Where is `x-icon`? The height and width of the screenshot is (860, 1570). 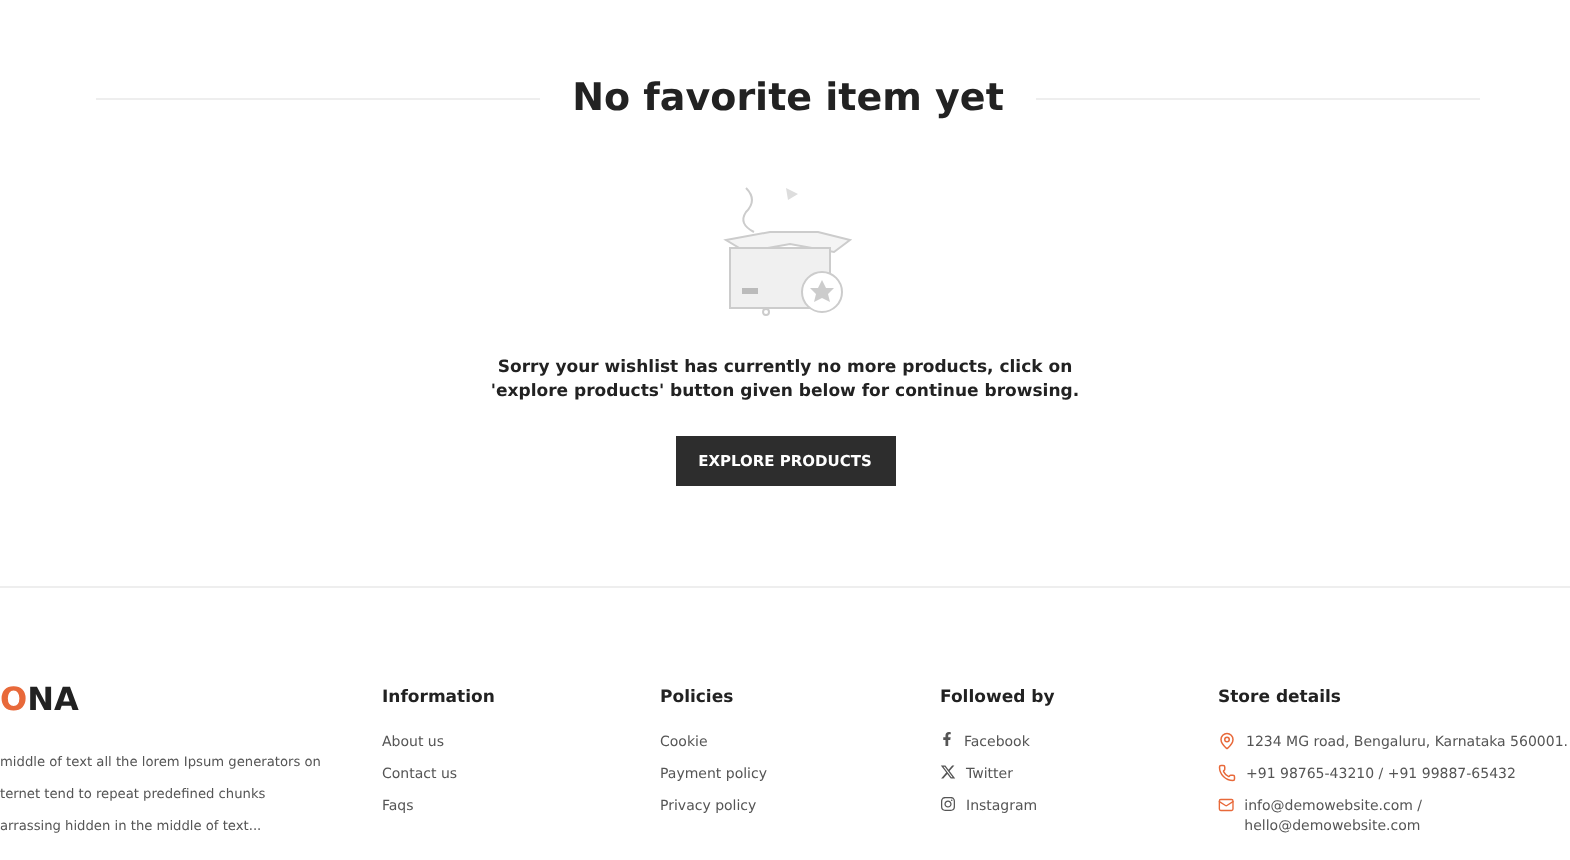
x-icon is located at coordinates (948, 772).